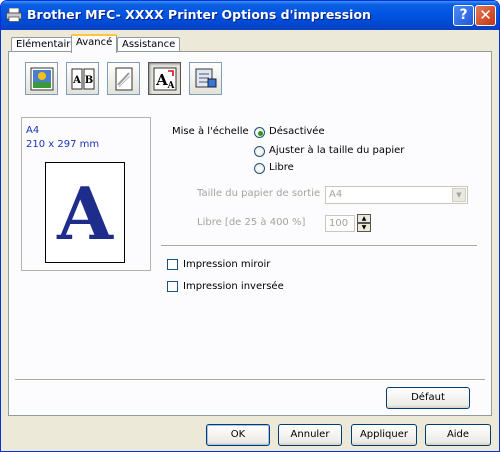 This screenshot has width=500, height=452. What do you see at coordinates (428, 398) in the screenshot?
I see `default-button: Défaut` at bounding box center [428, 398].